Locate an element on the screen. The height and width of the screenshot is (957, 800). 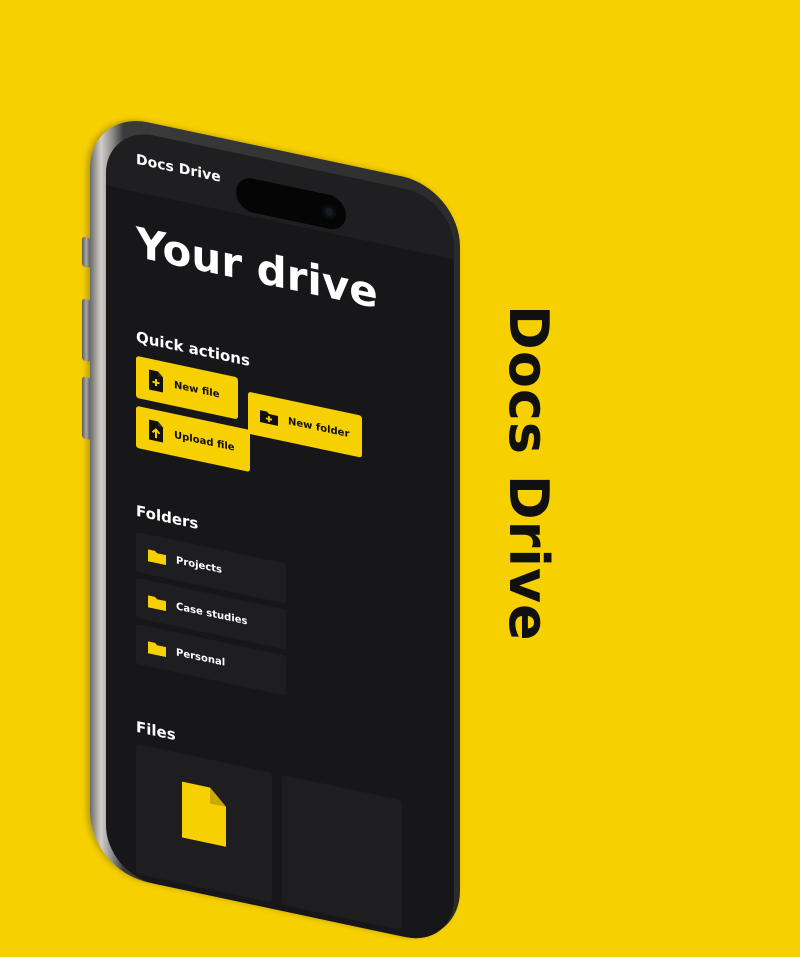
upload-file-icon is located at coordinates (156, 431).